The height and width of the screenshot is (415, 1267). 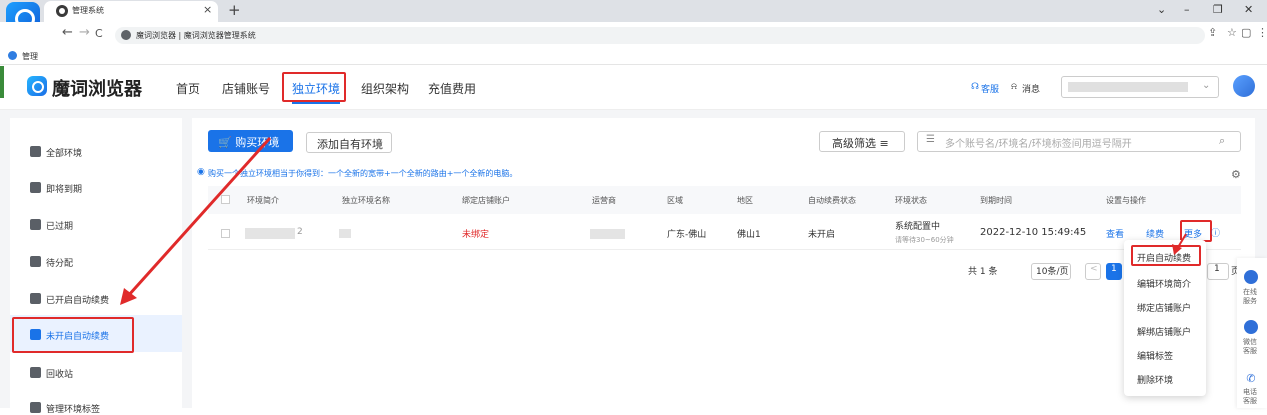 What do you see at coordinates (1179, 244) in the screenshot?
I see `arrow-to-menu` at bounding box center [1179, 244].